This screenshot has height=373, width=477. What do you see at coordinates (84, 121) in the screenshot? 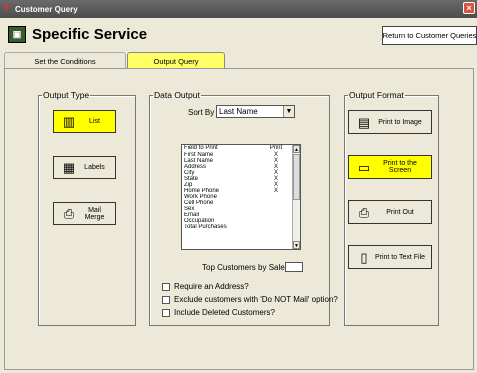
I see `list-button: ▥ List` at bounding box center [84, 121].